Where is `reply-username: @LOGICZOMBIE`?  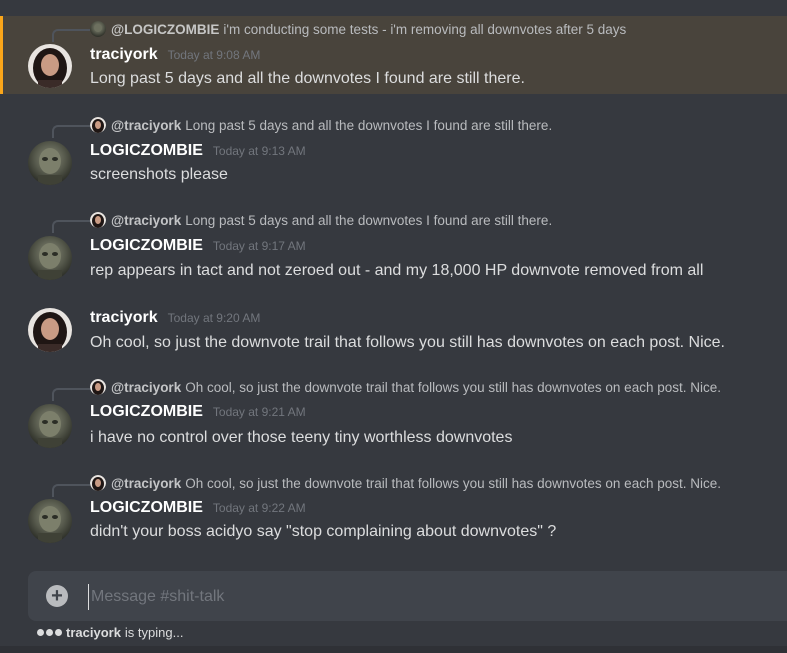
reply-username: @LOGICZOMBIE is located at coordinates (165, 29).